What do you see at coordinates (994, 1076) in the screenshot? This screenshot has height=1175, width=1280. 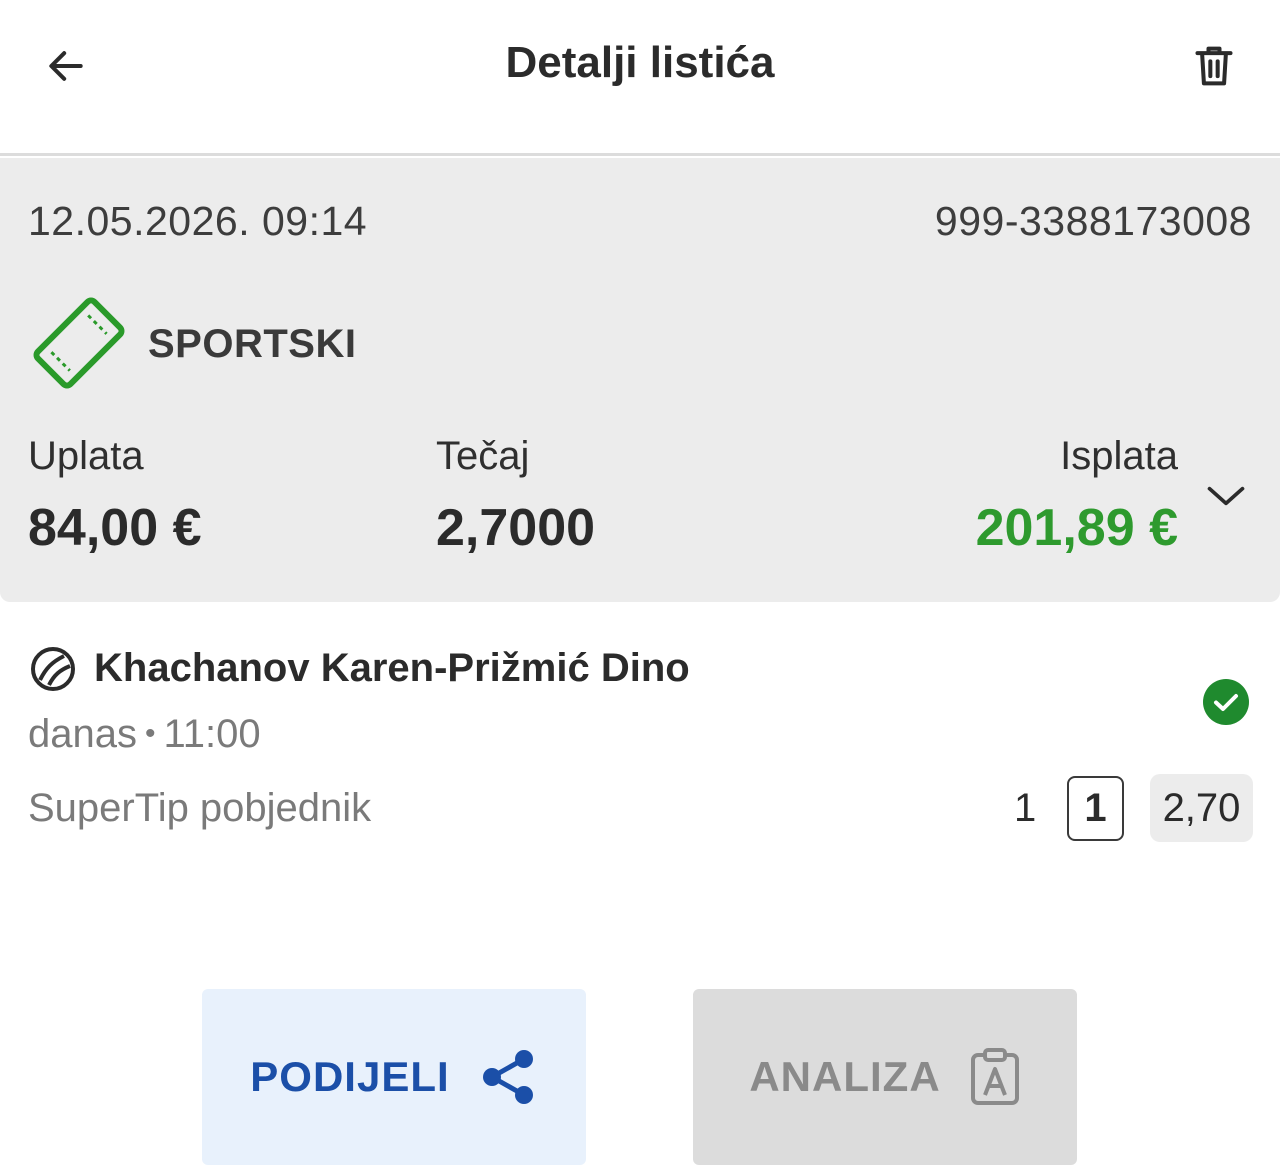 I see `clipboard-analysis-icon` at bounding box center [994, 1076].